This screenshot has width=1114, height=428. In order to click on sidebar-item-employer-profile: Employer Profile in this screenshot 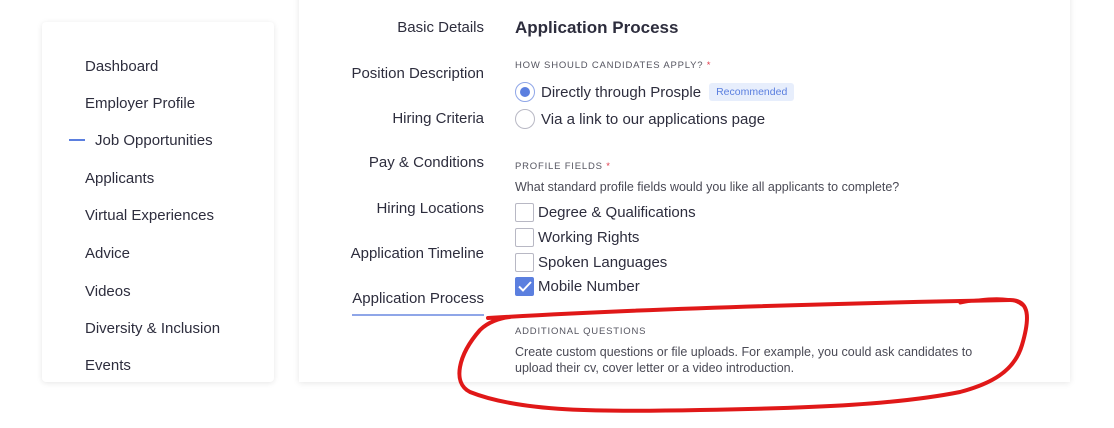, I will do `click(140, 103)`.